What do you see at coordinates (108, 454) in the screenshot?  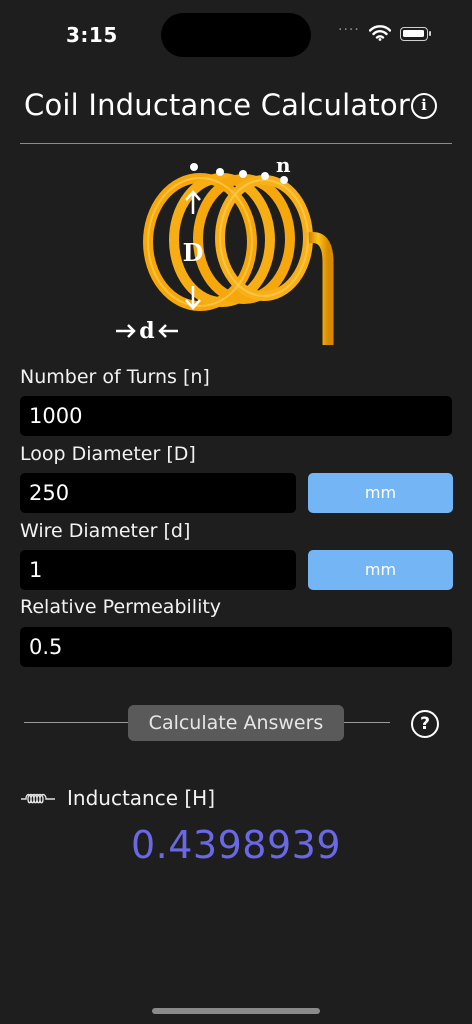 I see `loop-diameter-label: Loop Diameter [D]` at bounding box center [108, 454].